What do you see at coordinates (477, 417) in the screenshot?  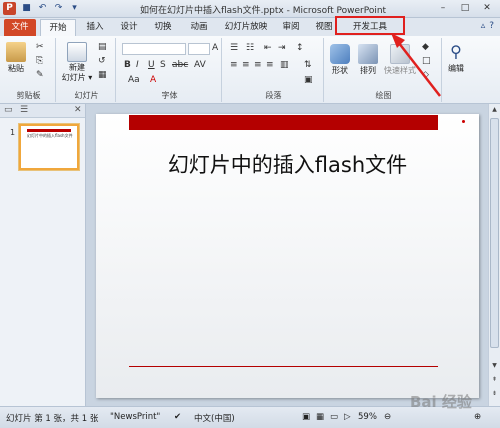 I see `zoom-in-icon: ⊕` at bounding box center [477, 417].